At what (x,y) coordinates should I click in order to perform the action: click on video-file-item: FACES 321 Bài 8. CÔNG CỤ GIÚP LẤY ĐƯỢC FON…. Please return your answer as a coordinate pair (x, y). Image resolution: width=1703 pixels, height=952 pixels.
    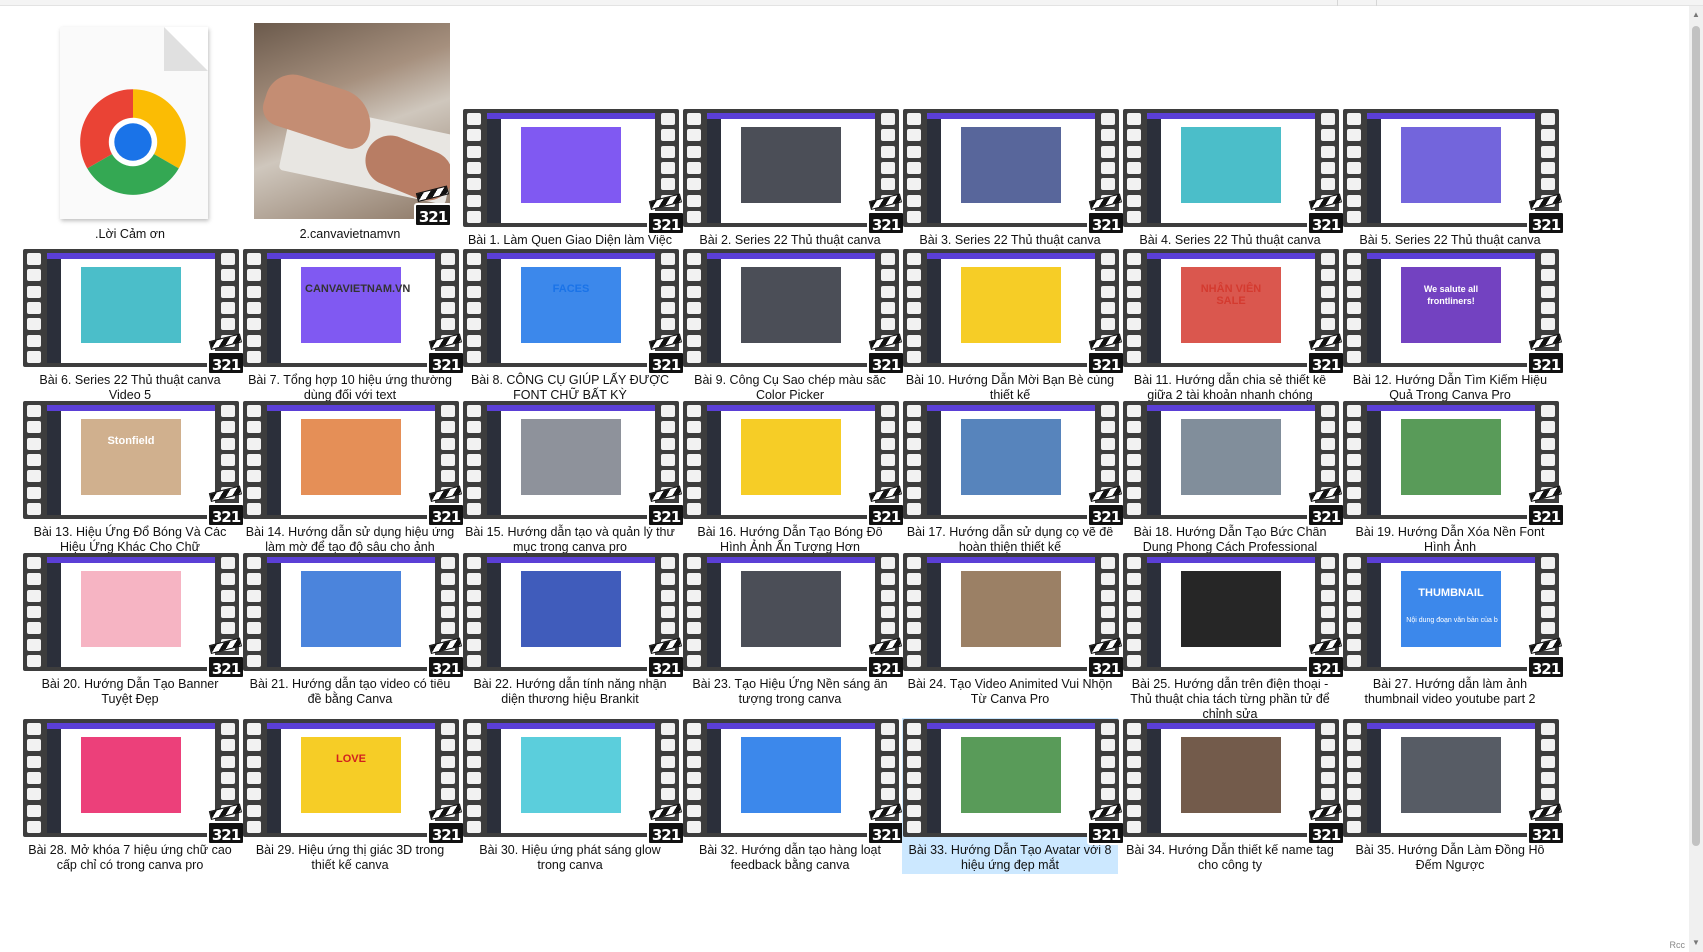
    Looking at the image, I should click on (573, 326).